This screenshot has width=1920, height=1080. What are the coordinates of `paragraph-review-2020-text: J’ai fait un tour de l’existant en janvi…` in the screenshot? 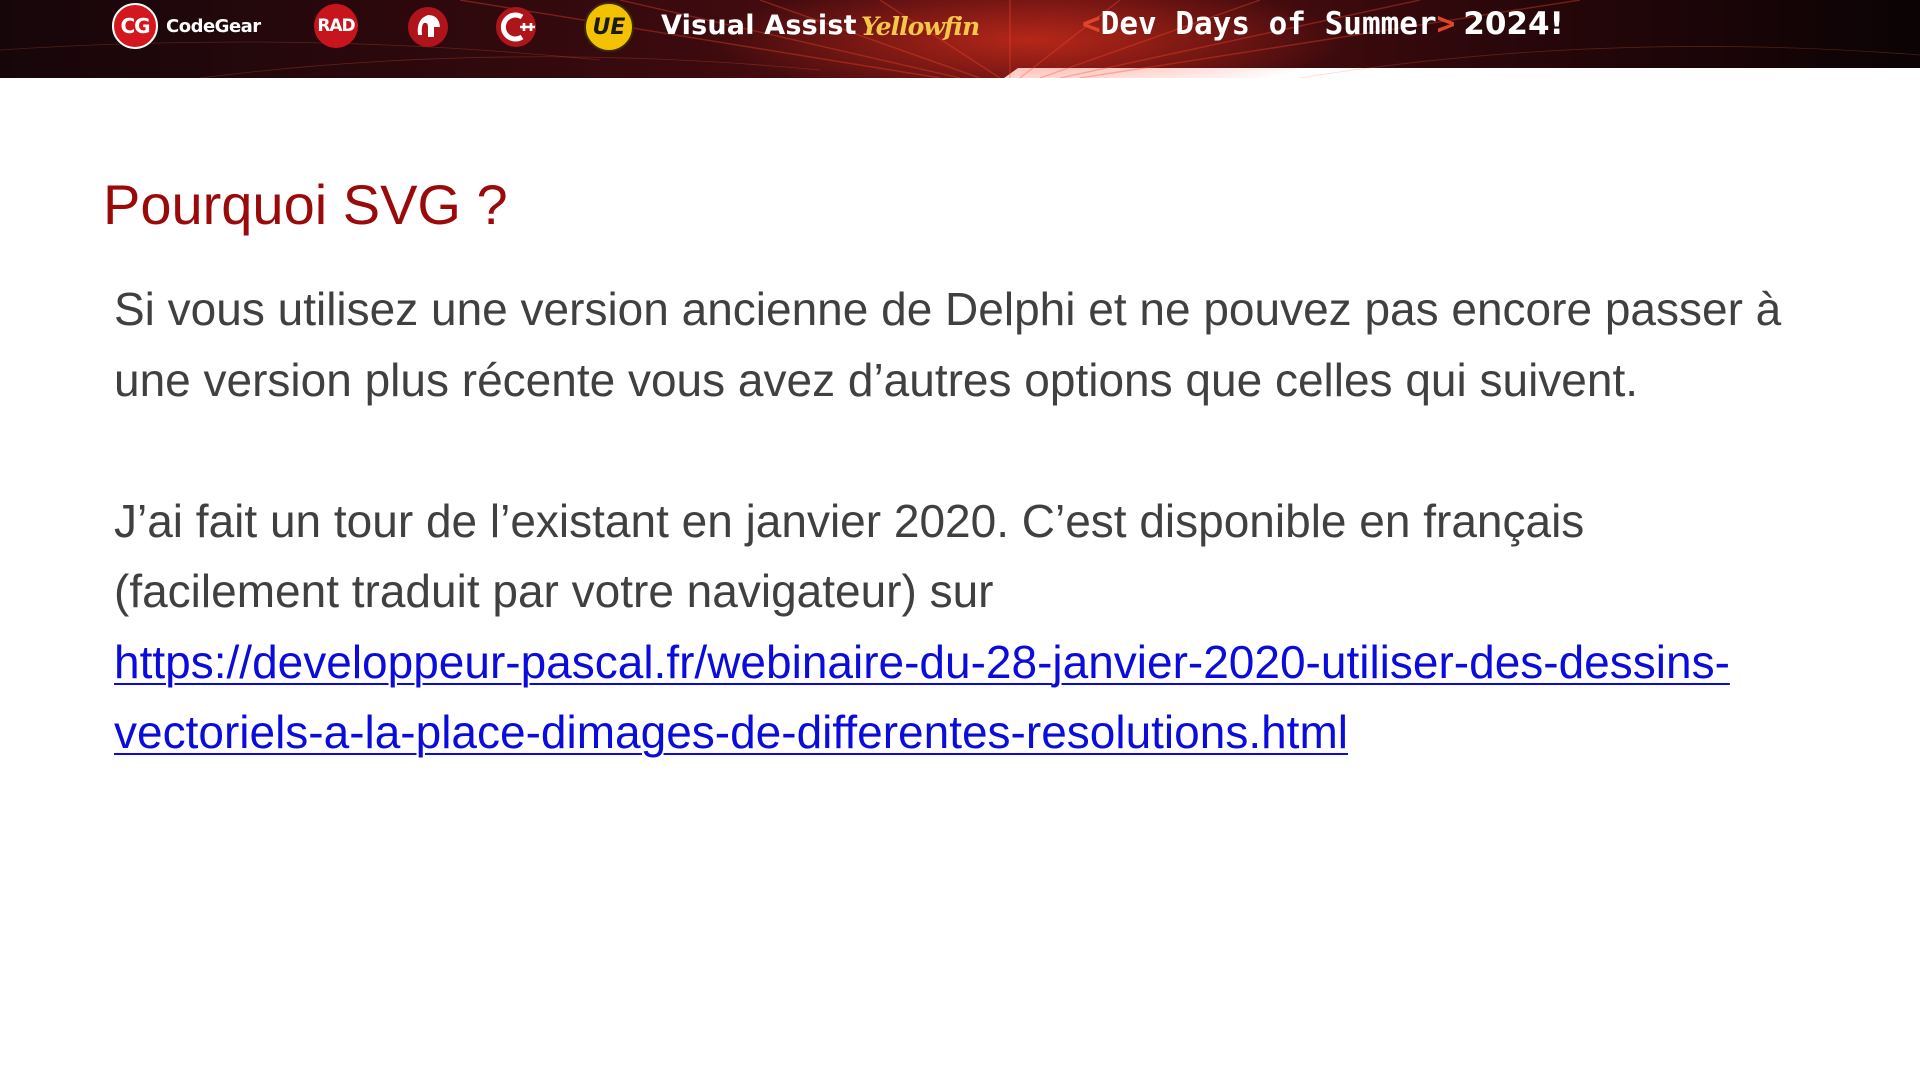 It's located at (849, 556).